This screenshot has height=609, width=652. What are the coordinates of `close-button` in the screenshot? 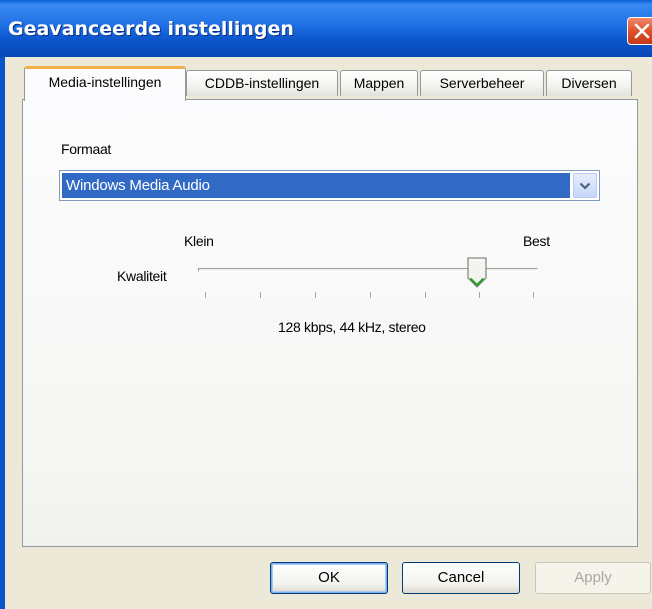 It's located at (639, 31).